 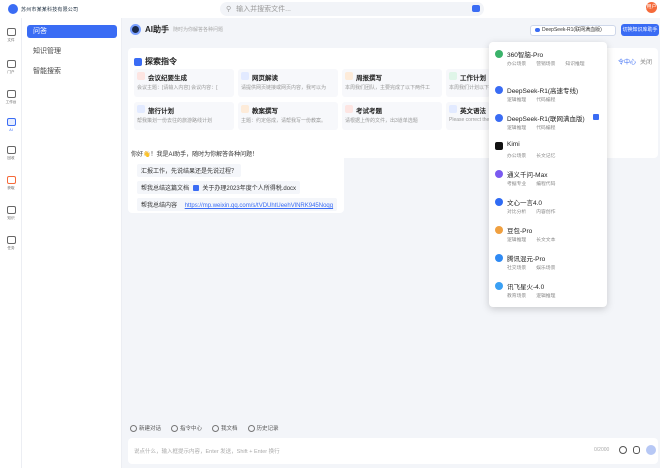 I want to click on model-name: 腾讯混元-Pro, so click(x=526, y=259).